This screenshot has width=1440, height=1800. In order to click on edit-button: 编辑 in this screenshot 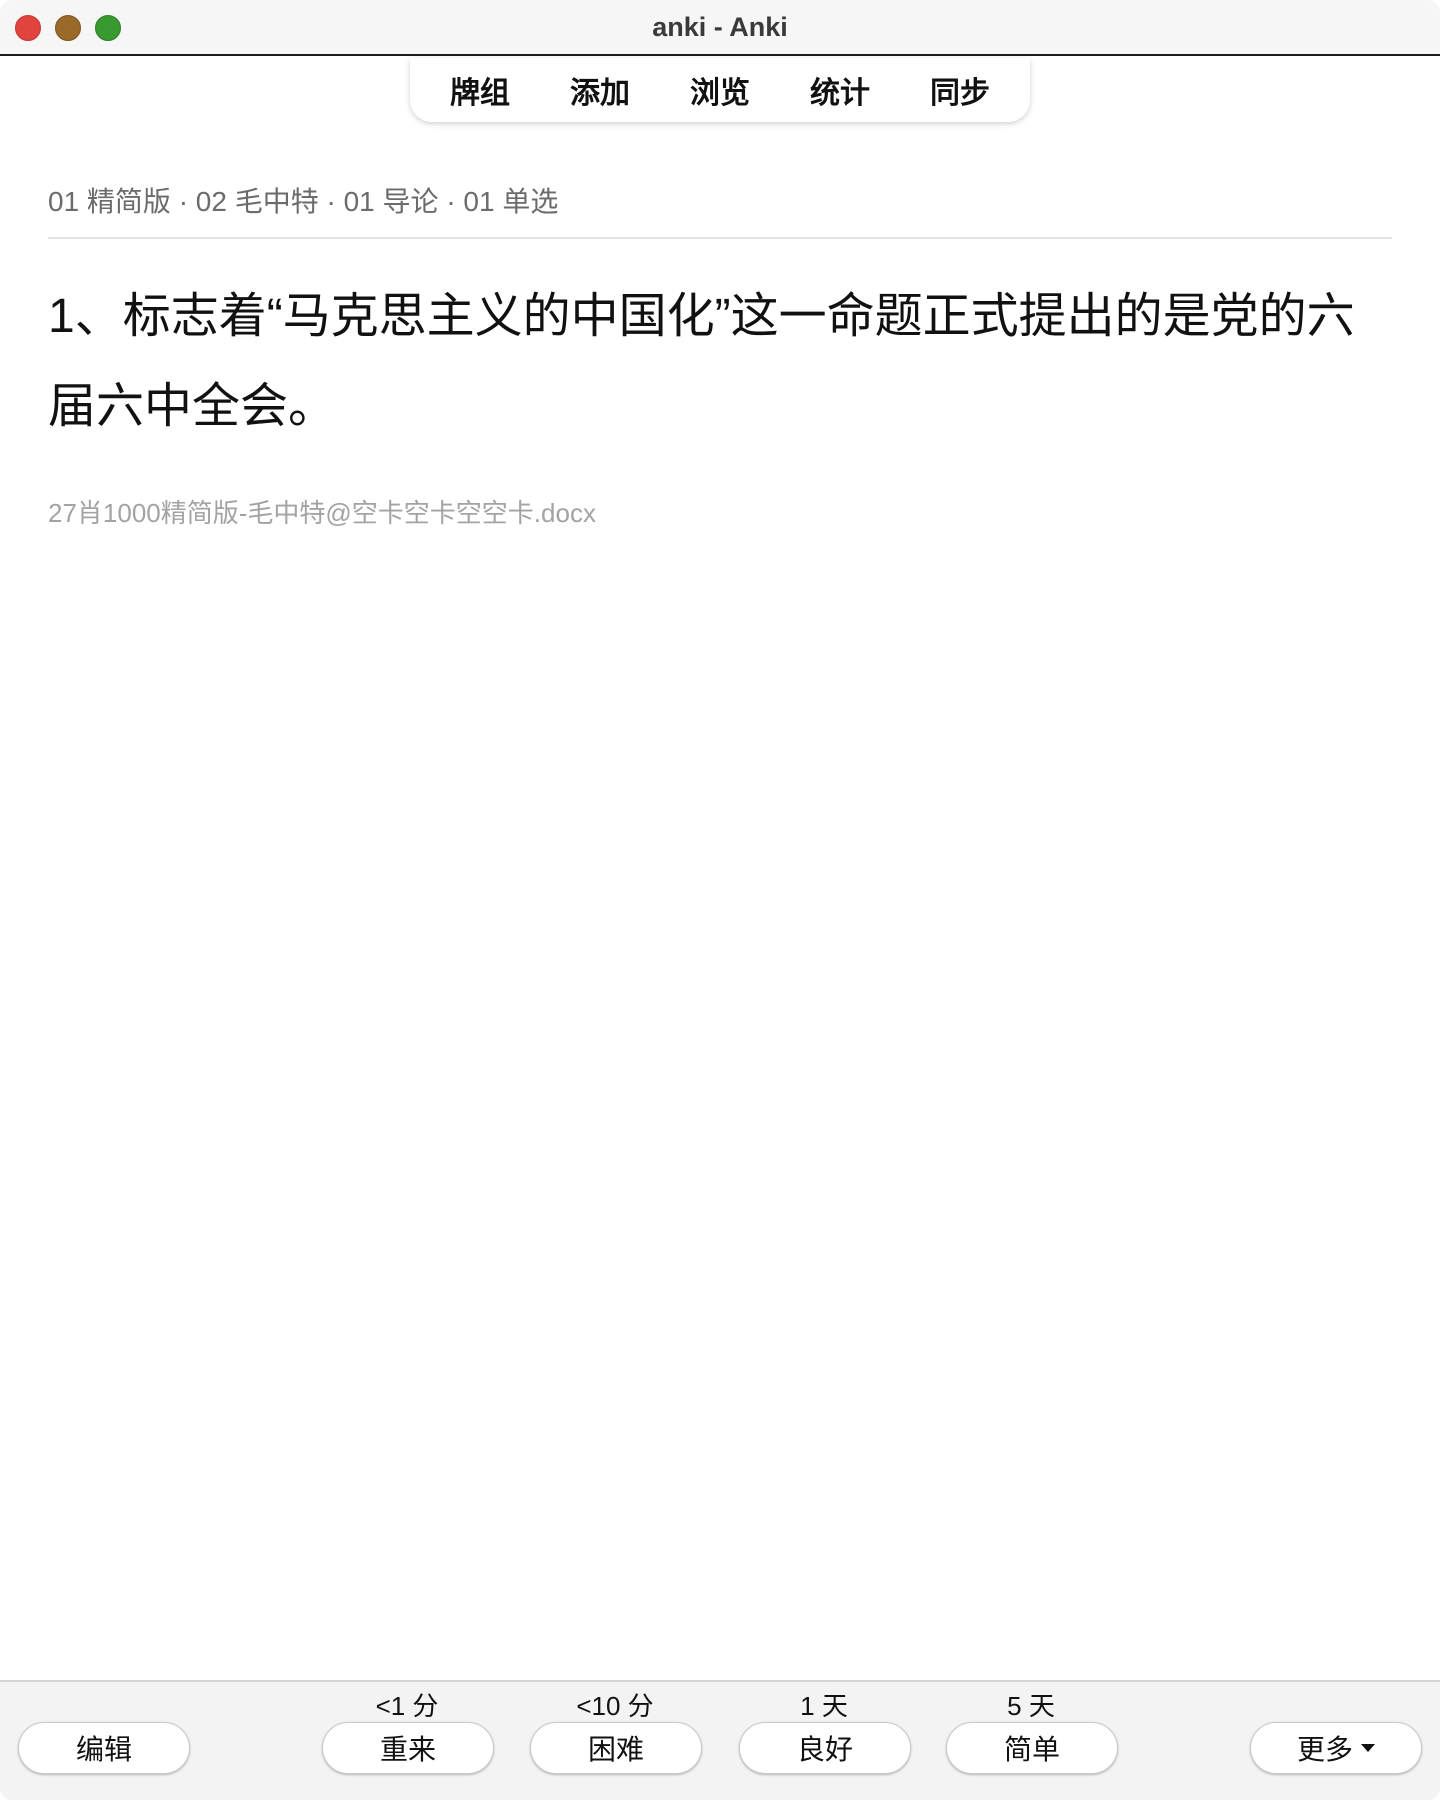, I will do `click(104, 1748)`.